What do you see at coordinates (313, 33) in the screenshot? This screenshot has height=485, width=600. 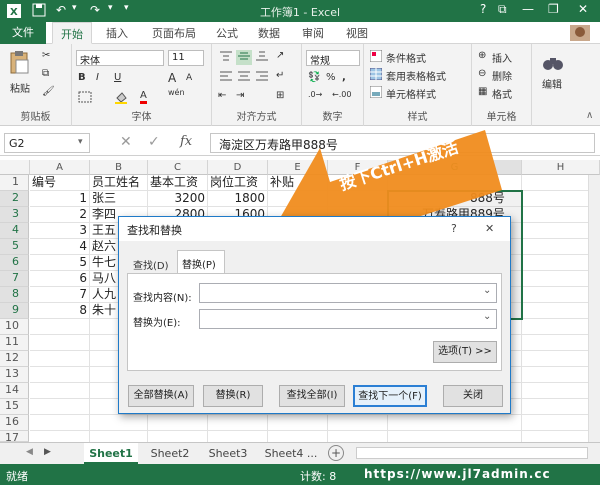 I see `tab-review: 审阅` at bounding box center [313, 33].